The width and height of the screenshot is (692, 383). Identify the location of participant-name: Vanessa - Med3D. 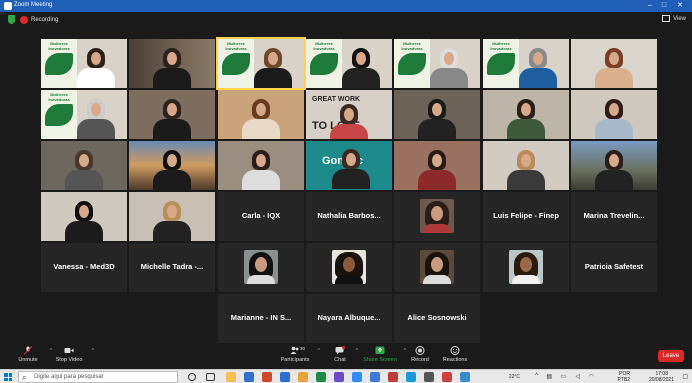
(84, 266).